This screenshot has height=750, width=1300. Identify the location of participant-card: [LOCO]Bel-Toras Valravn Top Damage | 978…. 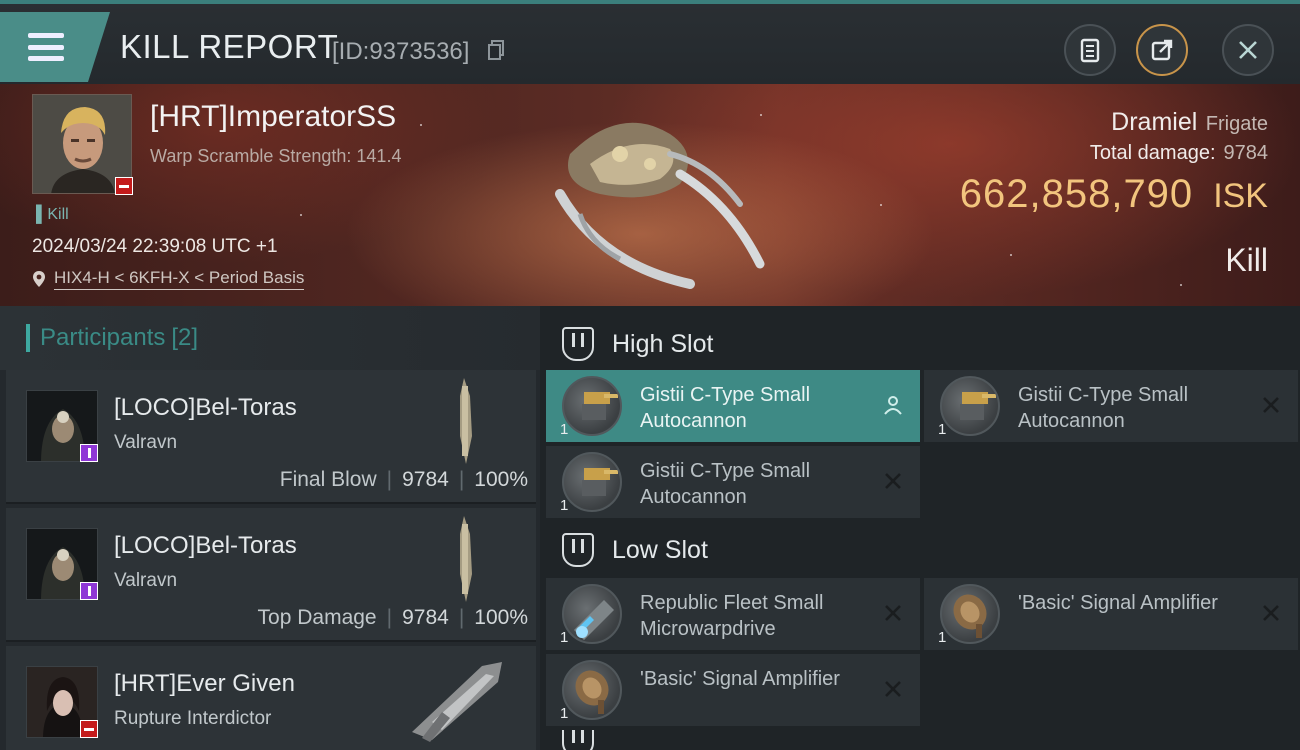
(271, 575).